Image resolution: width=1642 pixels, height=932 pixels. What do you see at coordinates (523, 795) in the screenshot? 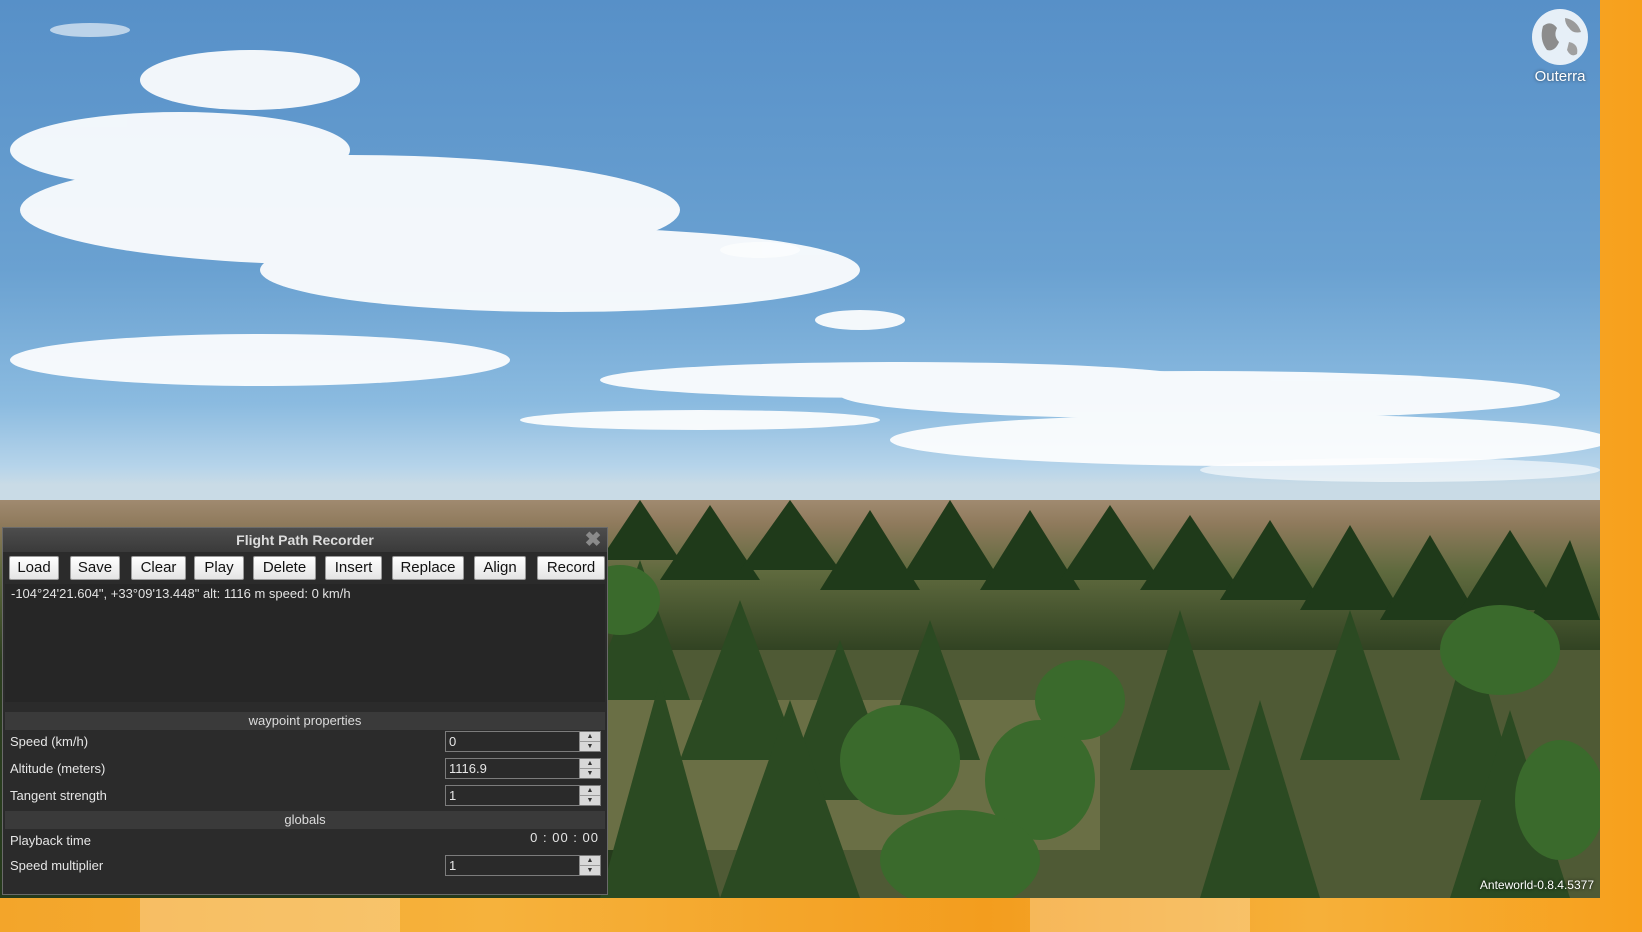
I see `tangent-strength-spinbox: 1 ▲ ▼` at bounding box center [523, 795].